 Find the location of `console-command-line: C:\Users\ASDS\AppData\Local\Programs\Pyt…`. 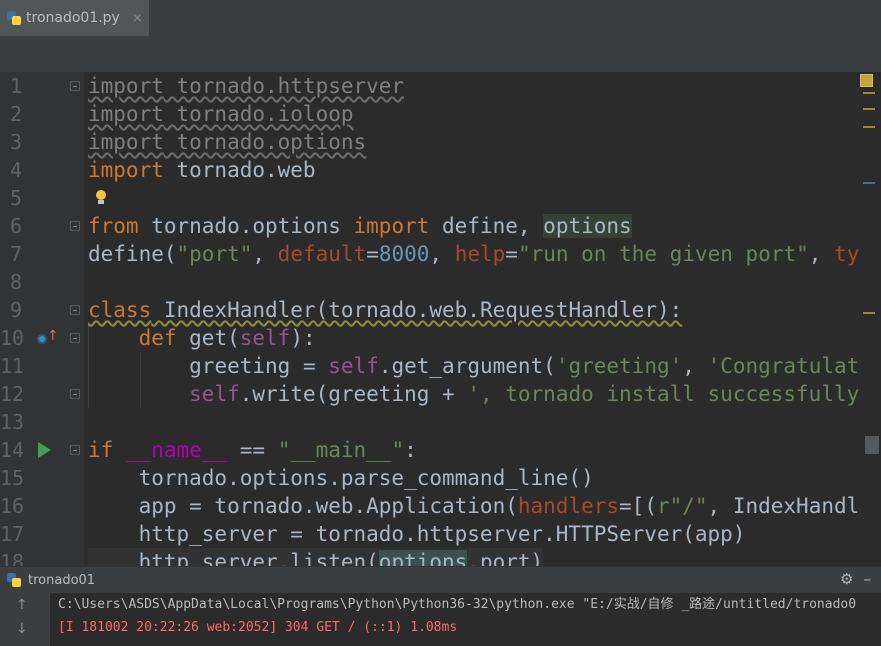

console-command-line: C:\Users\ASDS\AppData\Local\Programs\Pyt… is located at coordinates (457, 604).